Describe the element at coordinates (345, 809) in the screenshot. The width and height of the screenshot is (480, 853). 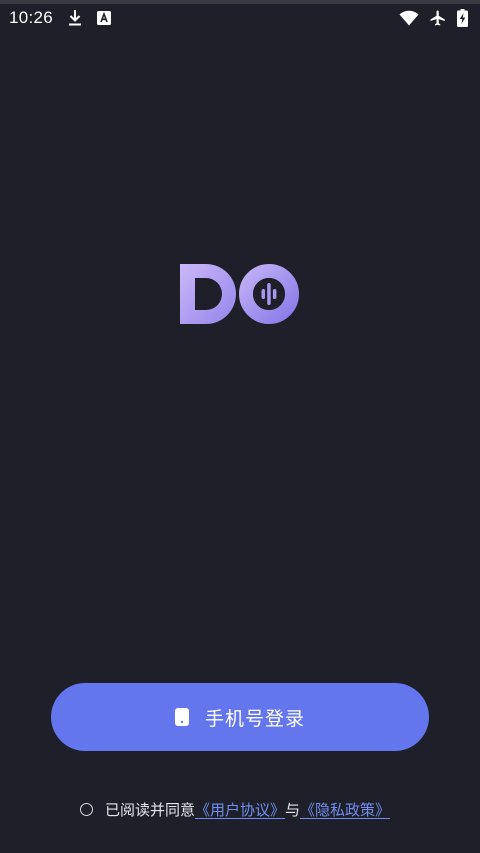
I see `privacy-policy-link: 《隐私政策》` at that location.